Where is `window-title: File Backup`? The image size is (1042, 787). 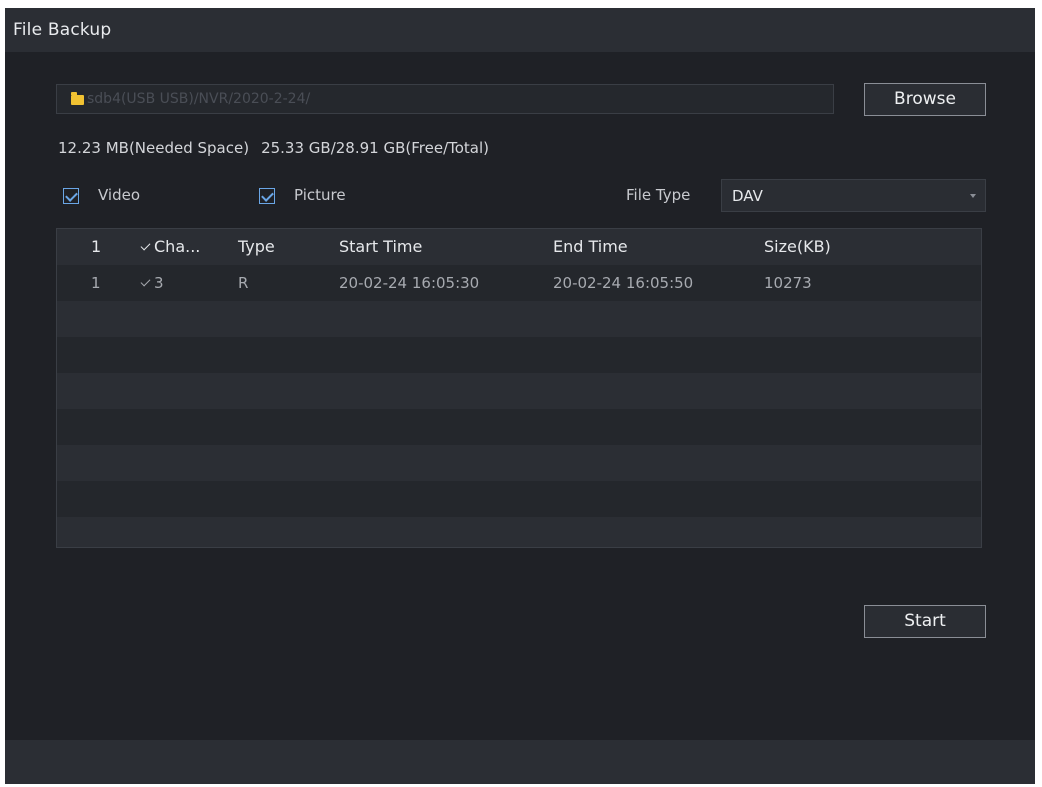
window-title: File Backup is located at coordinates (62, 30).